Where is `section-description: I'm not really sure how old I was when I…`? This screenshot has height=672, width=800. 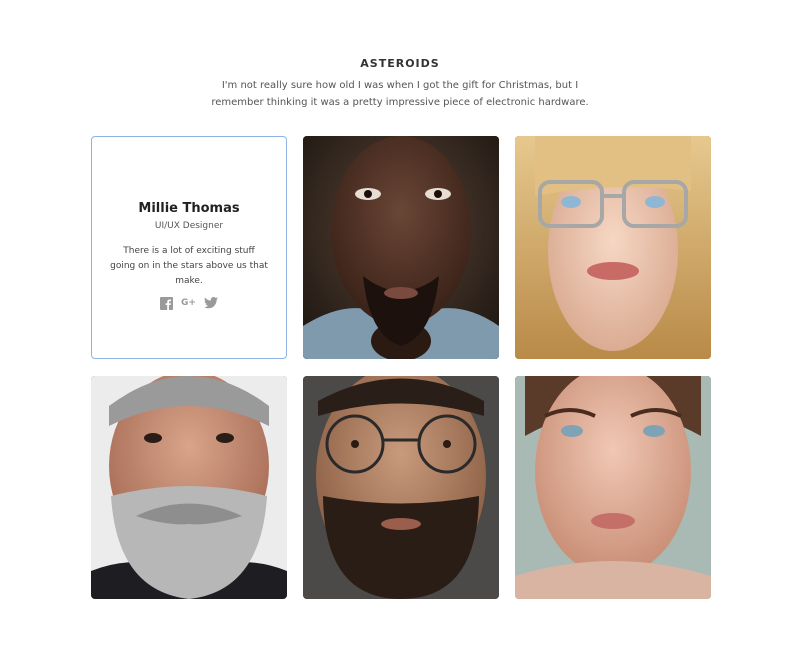
section-description: I'm not really sure how old I was when I… is located at coordinates (400, 94).